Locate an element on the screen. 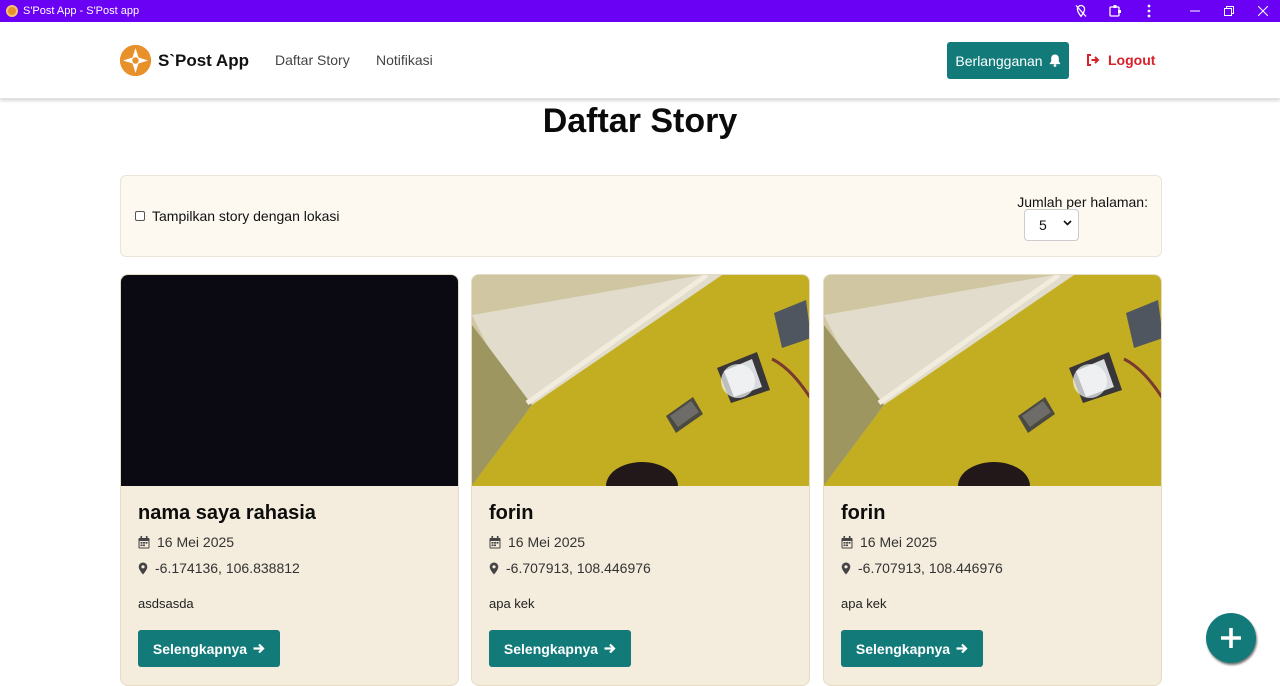  add-story-button is located at coordinates (1231, 638).